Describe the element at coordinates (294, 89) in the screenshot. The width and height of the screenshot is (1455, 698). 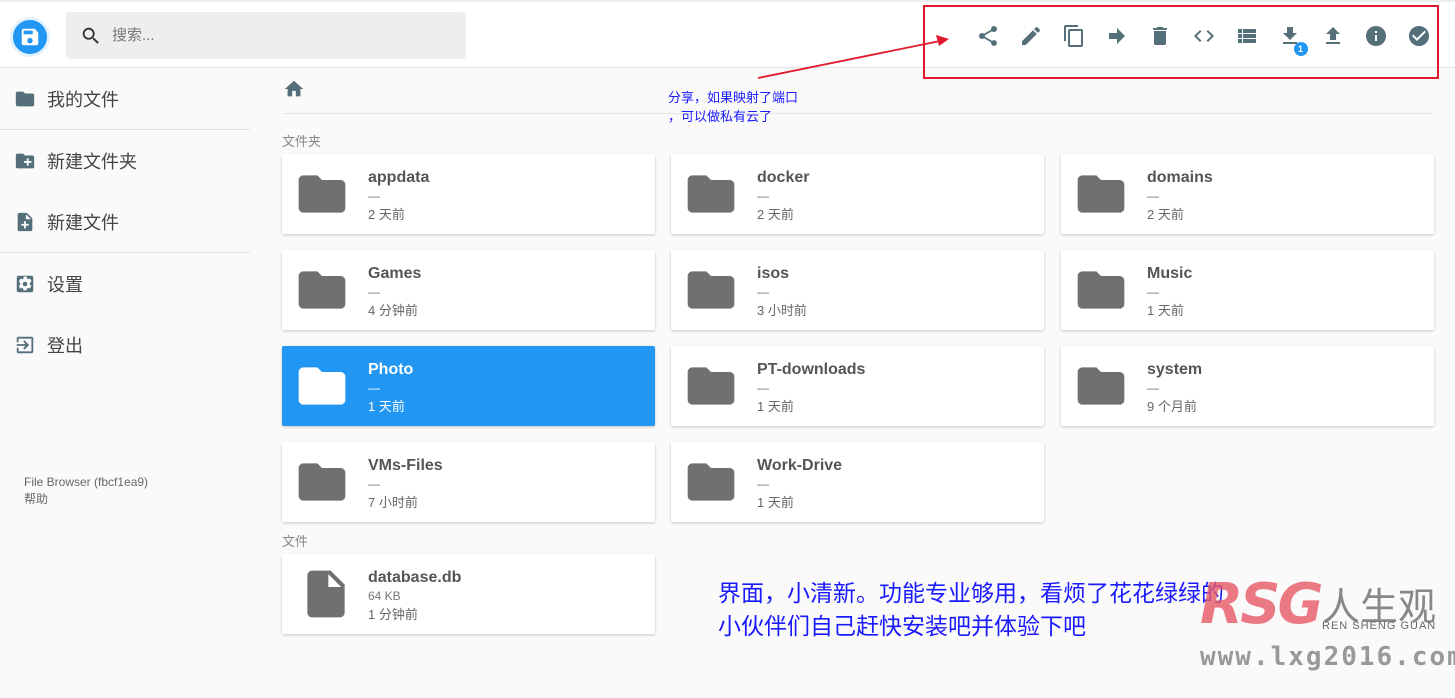
I see `home-icon` at that location.